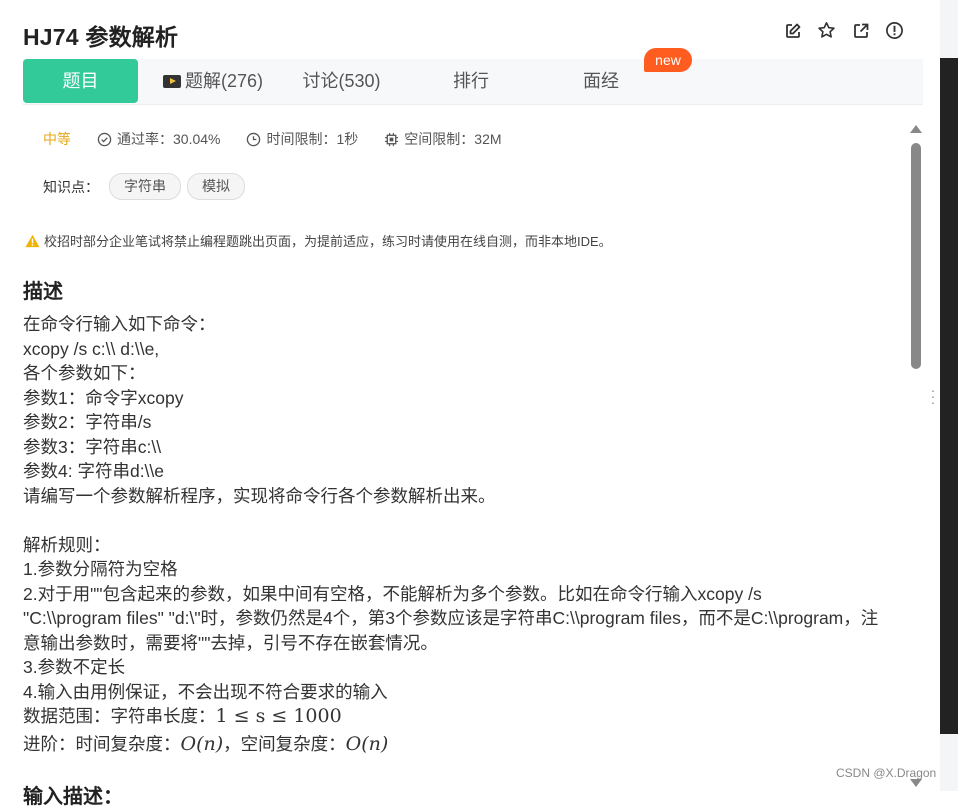 Image resolution: width=958 pixels, height=809 pixels. What do you see at coordinates (392, 139) in the screenshot?
I see `chip-icon` at bounding box center [392, 139].